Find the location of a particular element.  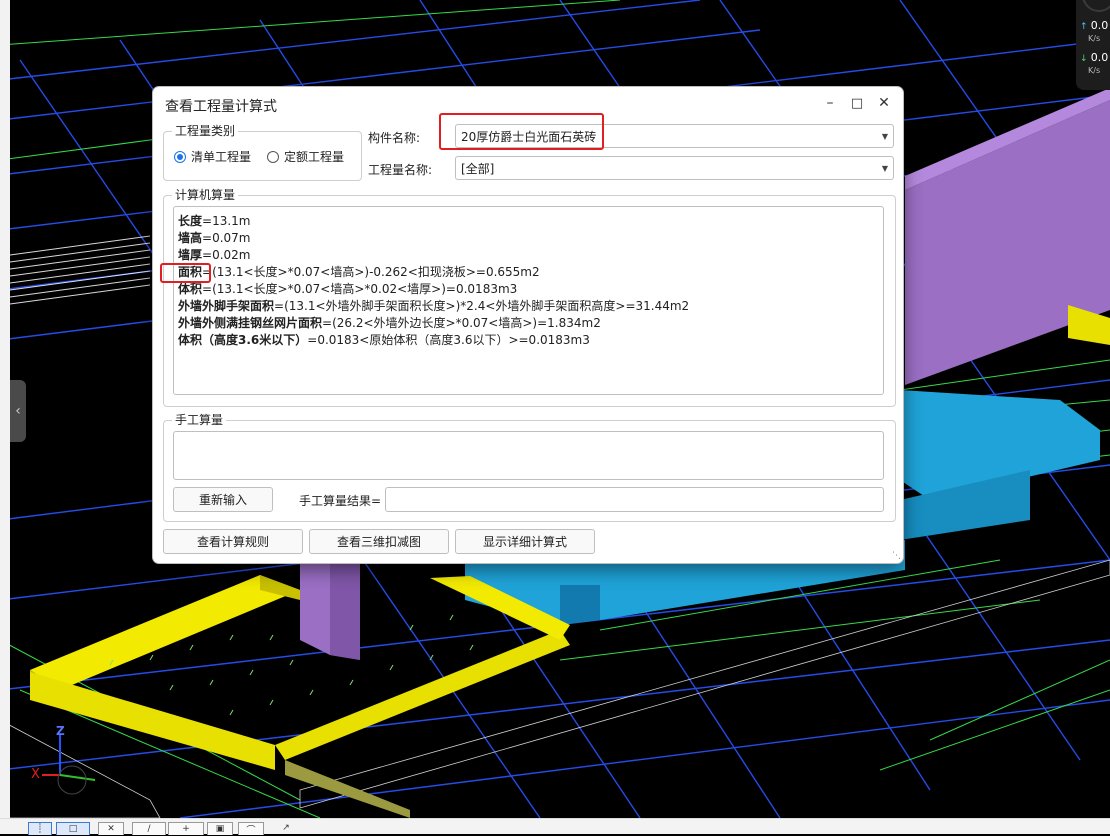

maximize-button: □ is located at coordinates (857, 103).